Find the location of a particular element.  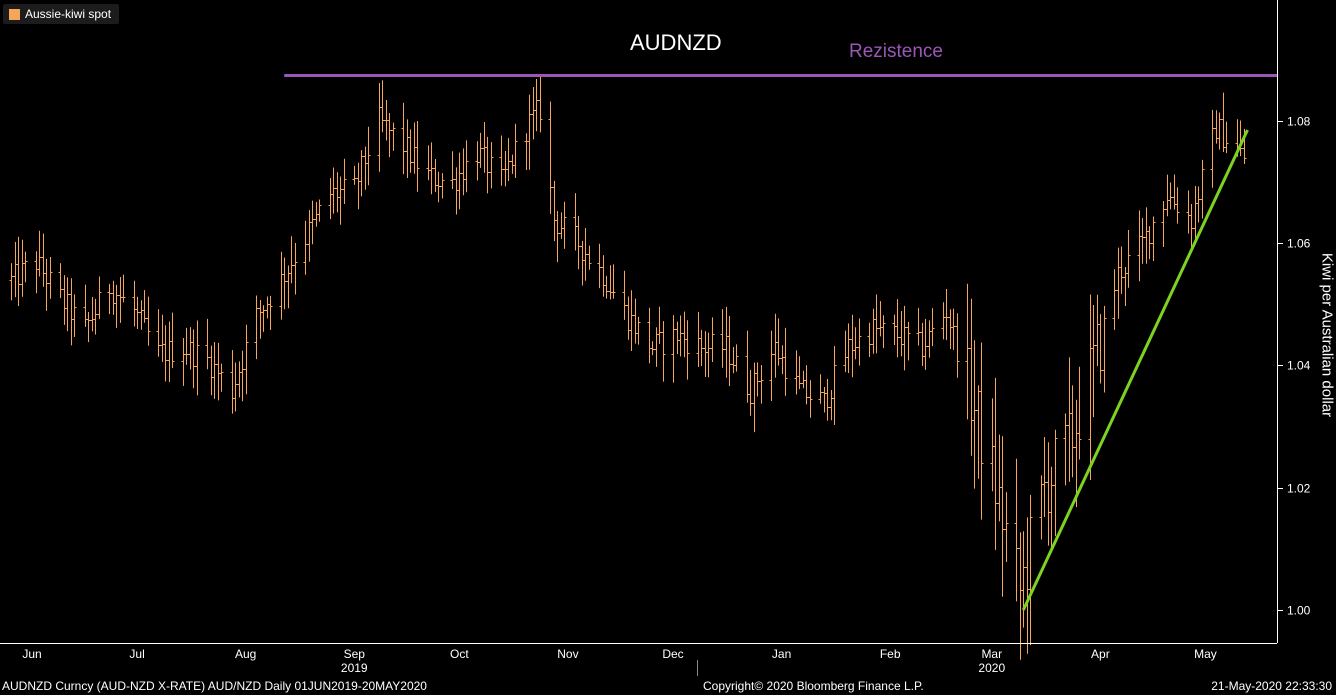

footer-timestamp: 21-May-2020 22:33:30 is located at coordinates (1271, 686).